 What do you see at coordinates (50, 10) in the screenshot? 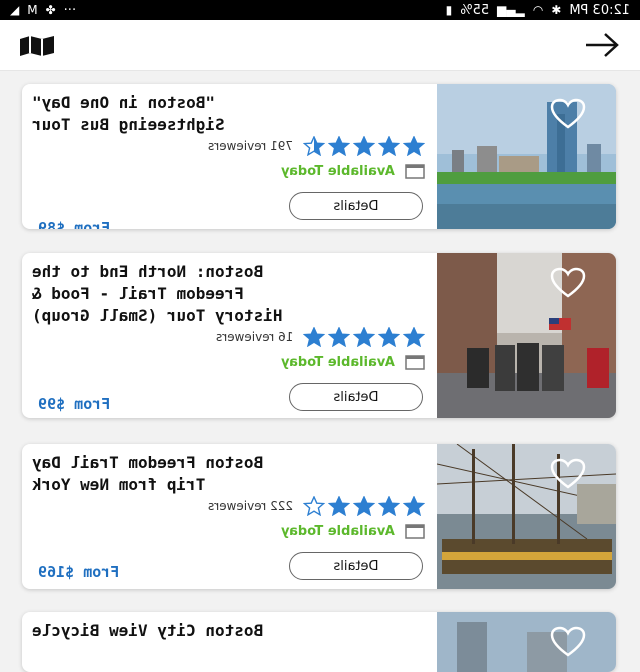
I see `fan-icon: ✤` at bounding box center [50, 10].